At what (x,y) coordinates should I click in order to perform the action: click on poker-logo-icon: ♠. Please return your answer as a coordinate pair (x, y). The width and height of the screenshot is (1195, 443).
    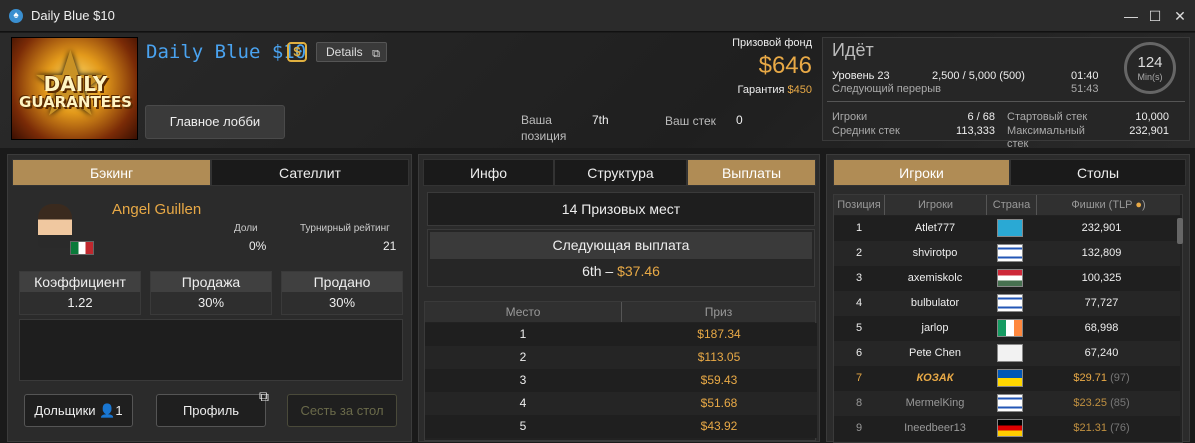
    Looking at the image, I should click on (16, 16).